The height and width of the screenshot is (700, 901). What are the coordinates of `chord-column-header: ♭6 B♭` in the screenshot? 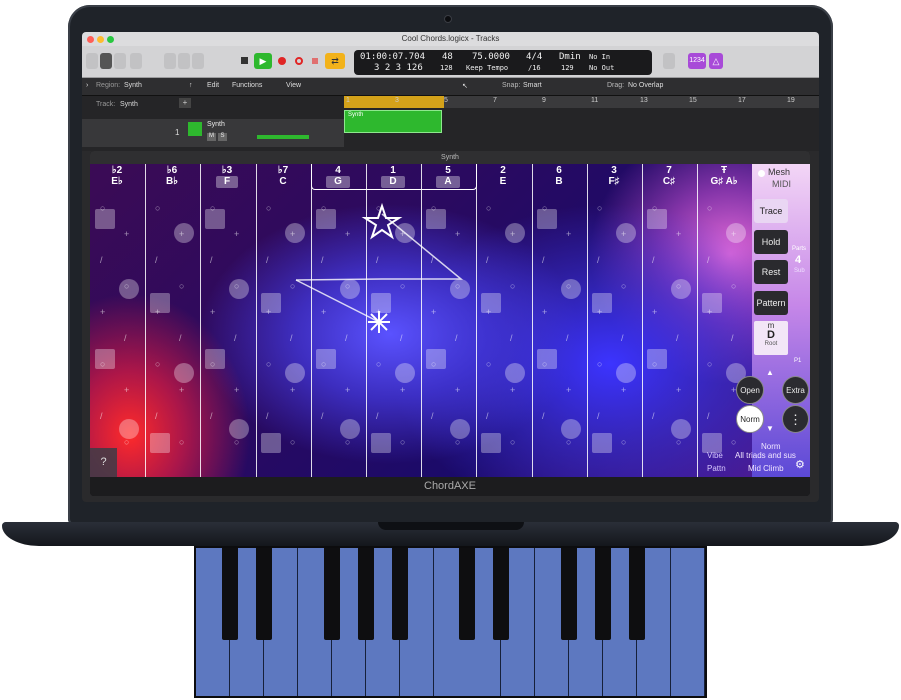 It's located at (172, 176).